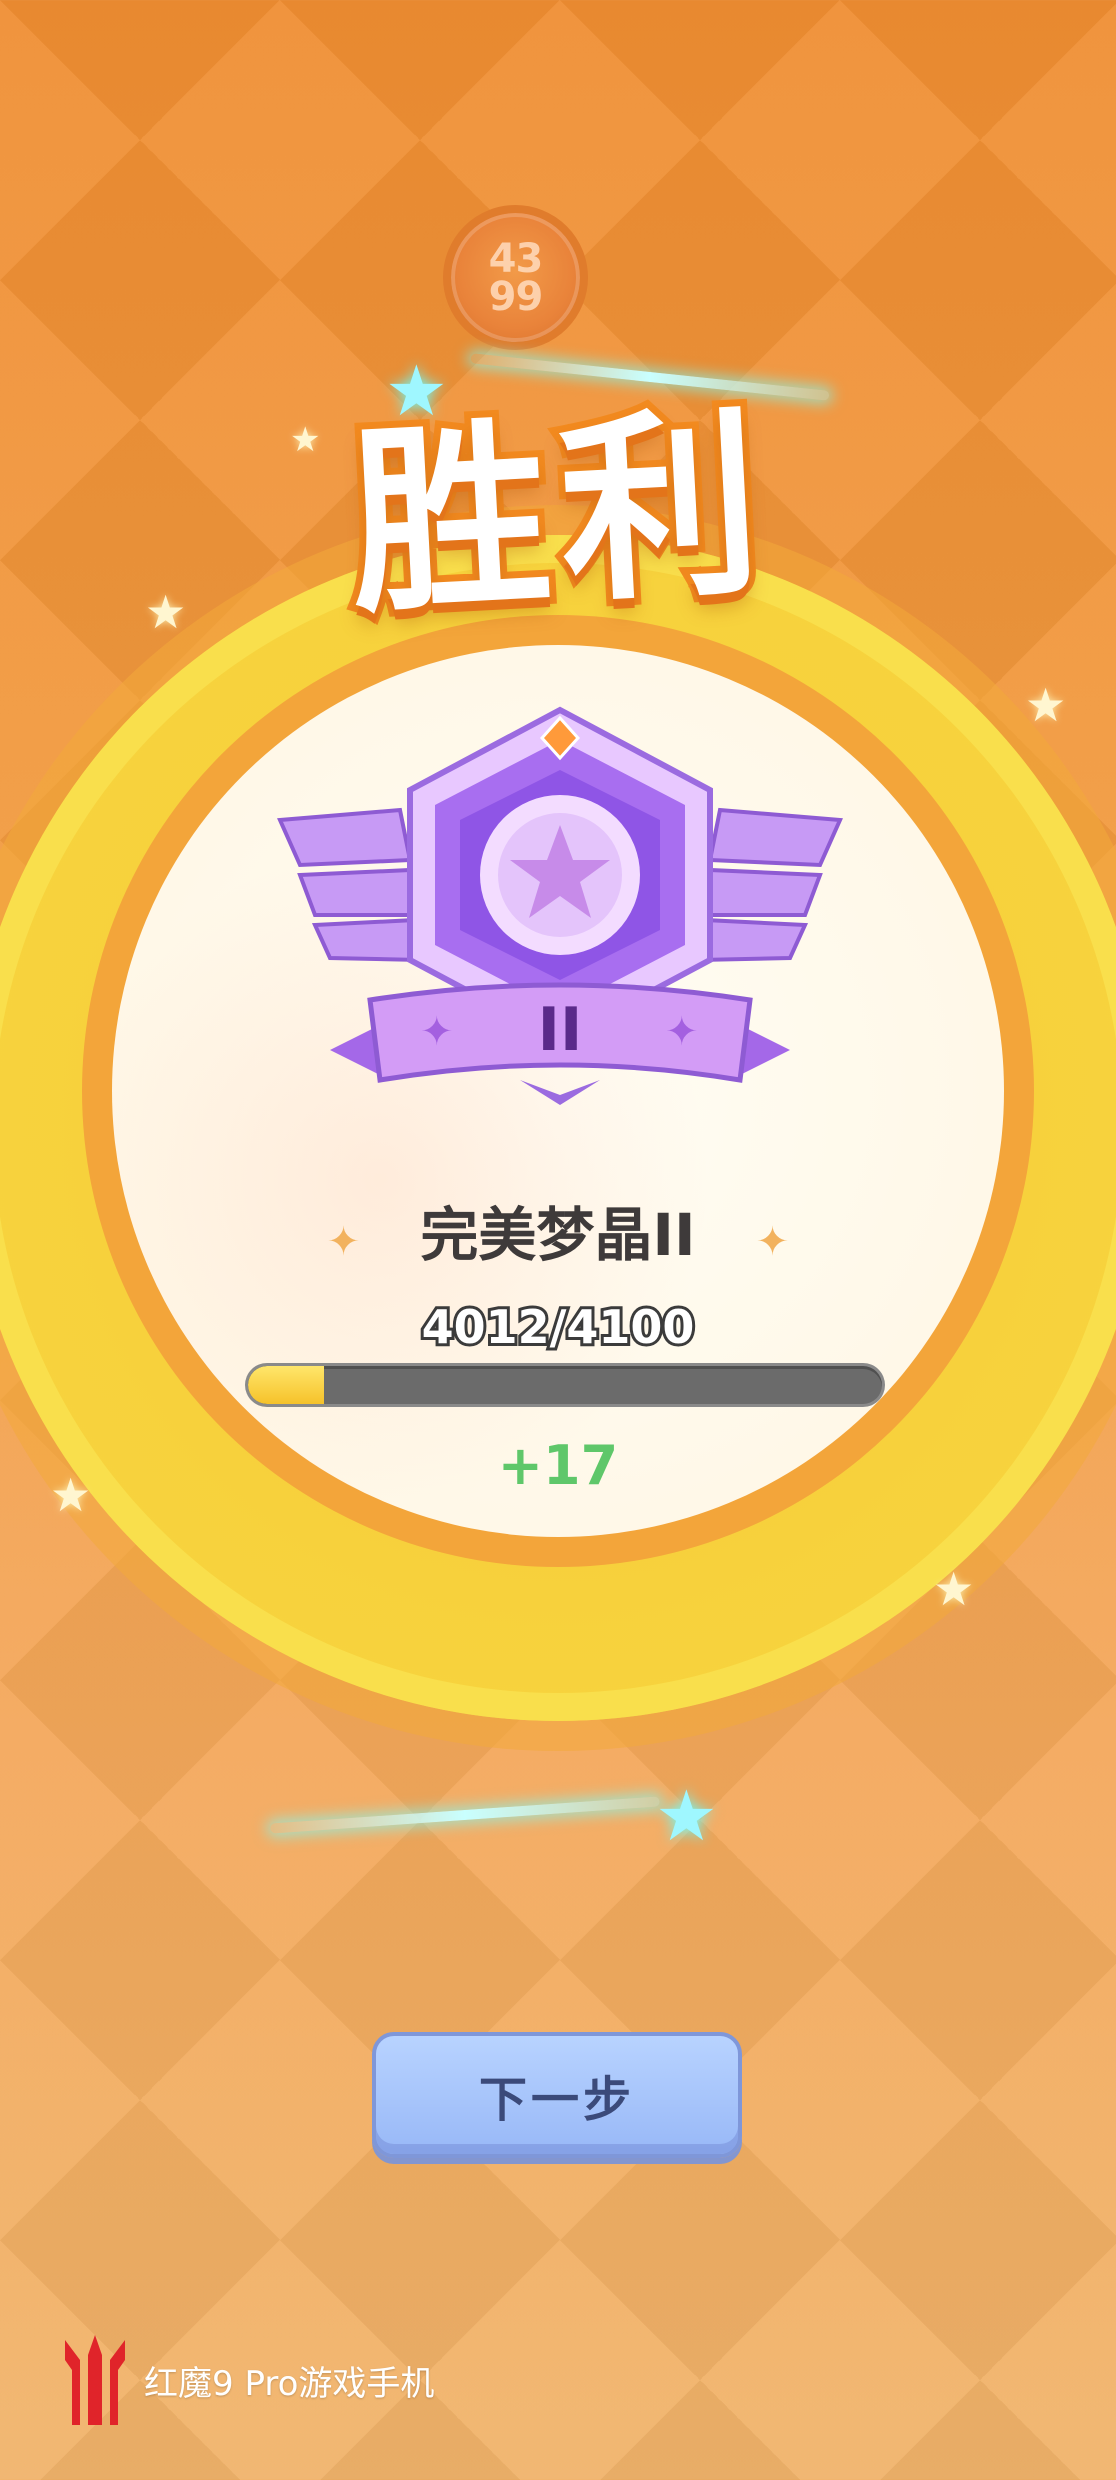  Describe the element at coordinates (95, 2380) in the screenshot. I see `redmagic-logo-icon` at that location.